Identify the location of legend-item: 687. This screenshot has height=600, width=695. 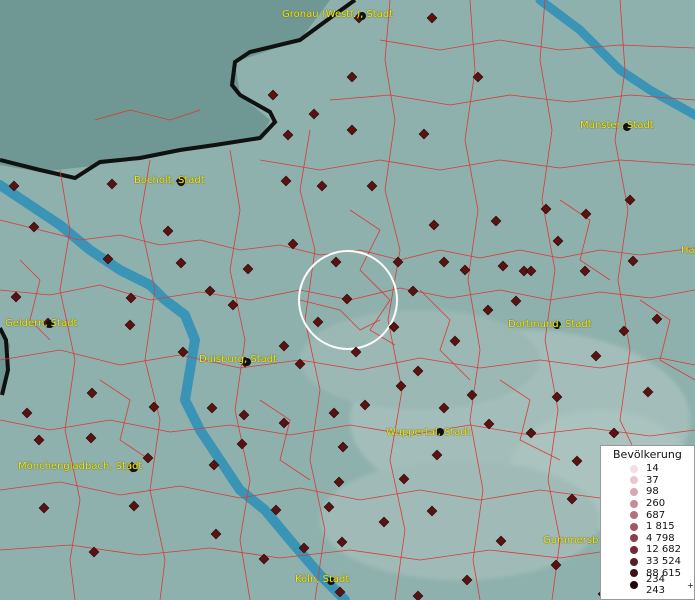
(647, 515).